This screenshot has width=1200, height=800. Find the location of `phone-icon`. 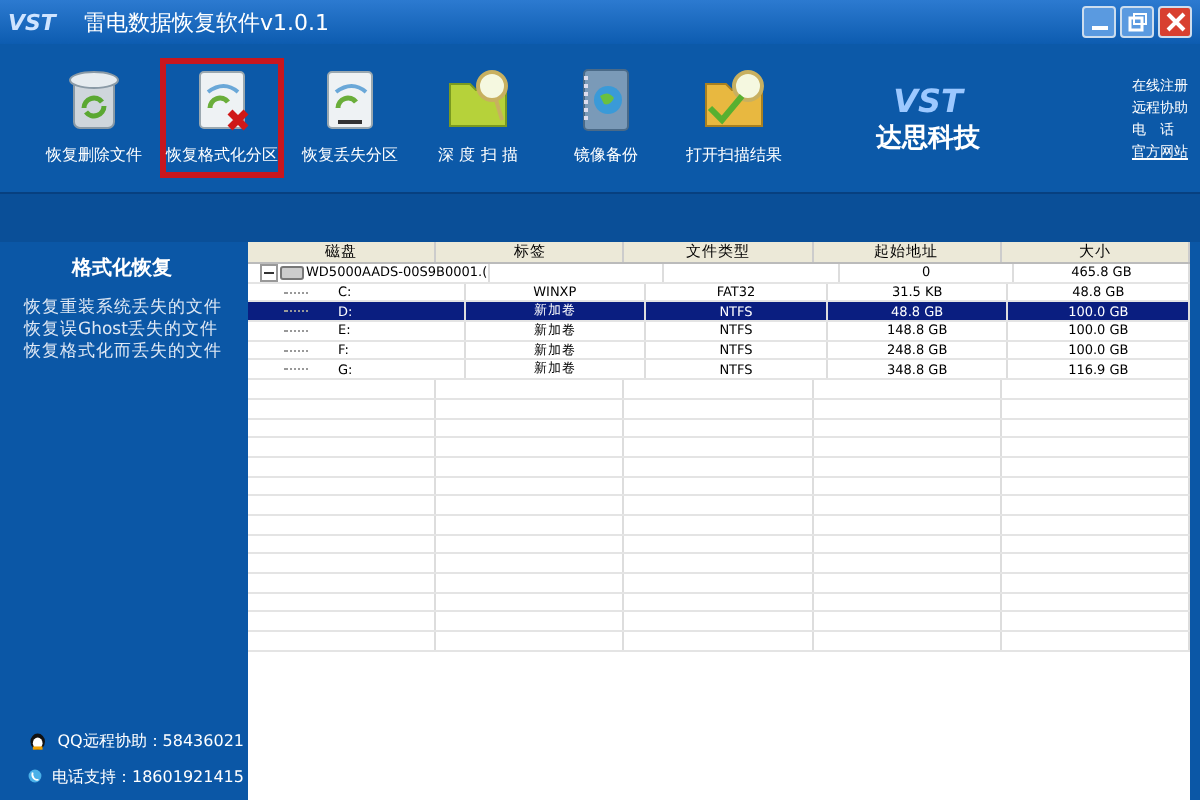

phone-icon is located at coordinates (35, 776).